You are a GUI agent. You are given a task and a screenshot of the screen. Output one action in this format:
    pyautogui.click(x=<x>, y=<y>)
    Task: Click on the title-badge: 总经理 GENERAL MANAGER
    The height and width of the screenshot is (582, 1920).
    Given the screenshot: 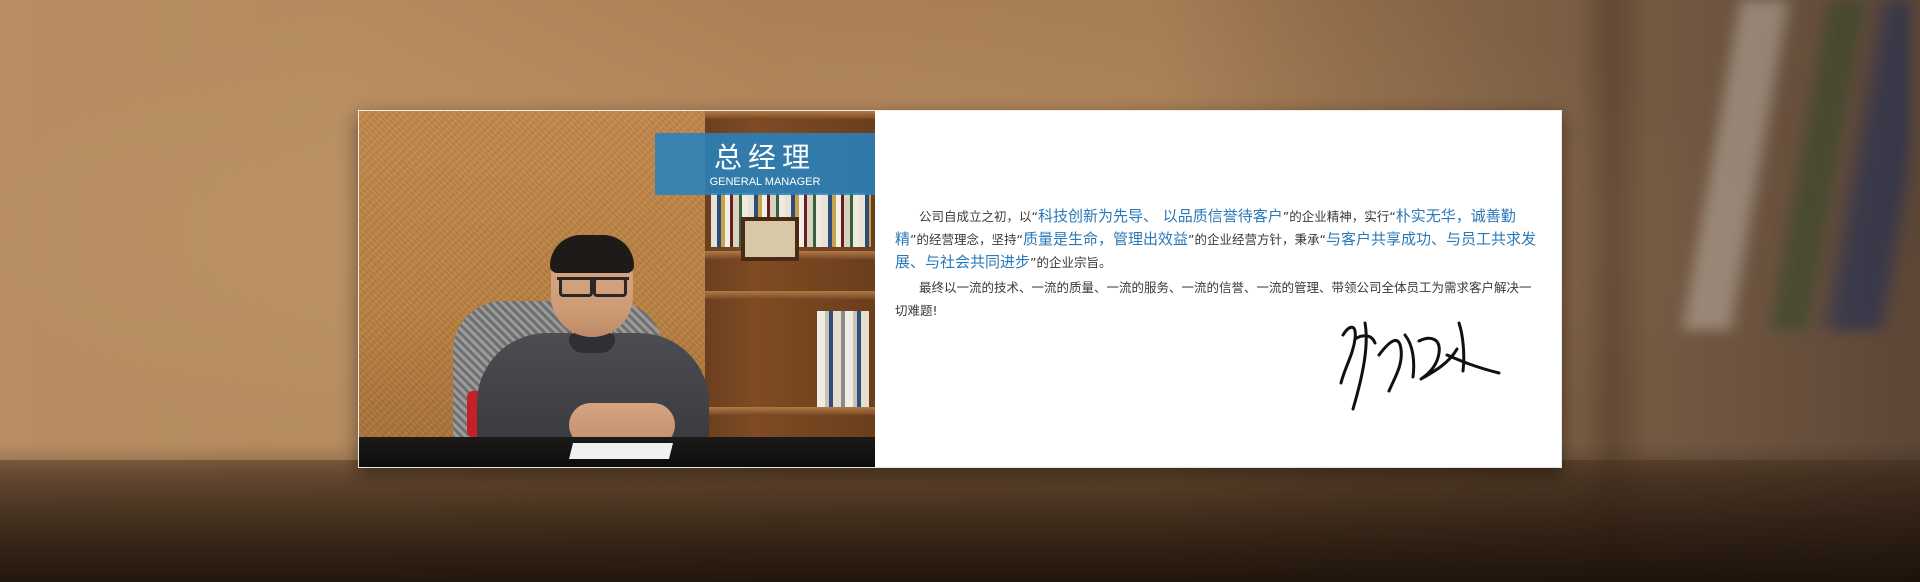 What is the action you would take?
    pyautogui.click(x=765, y=164)
    